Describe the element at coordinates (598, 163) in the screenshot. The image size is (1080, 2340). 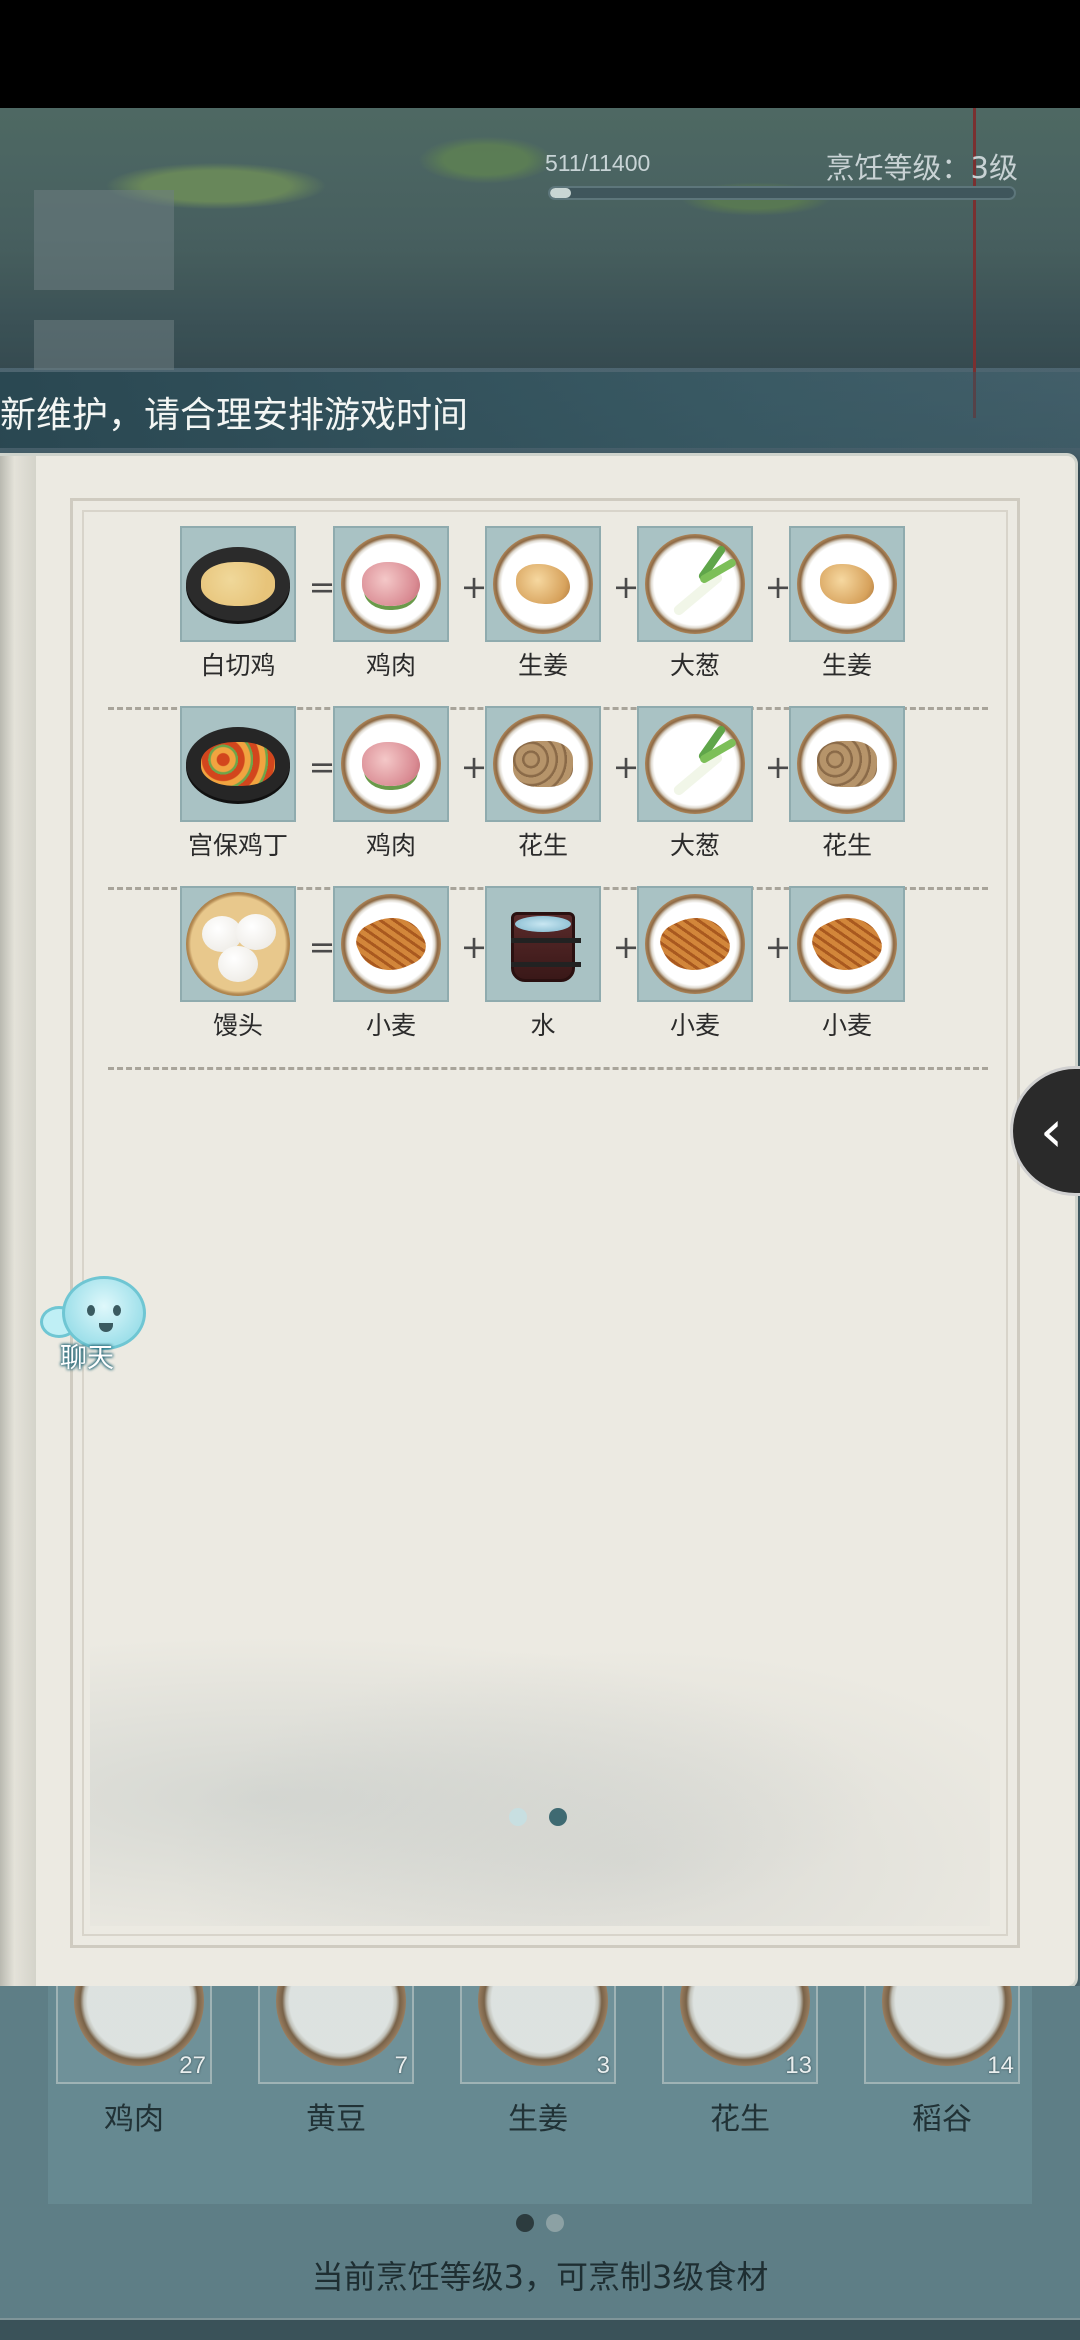
I see `exp-text: 511/11400` at that location.